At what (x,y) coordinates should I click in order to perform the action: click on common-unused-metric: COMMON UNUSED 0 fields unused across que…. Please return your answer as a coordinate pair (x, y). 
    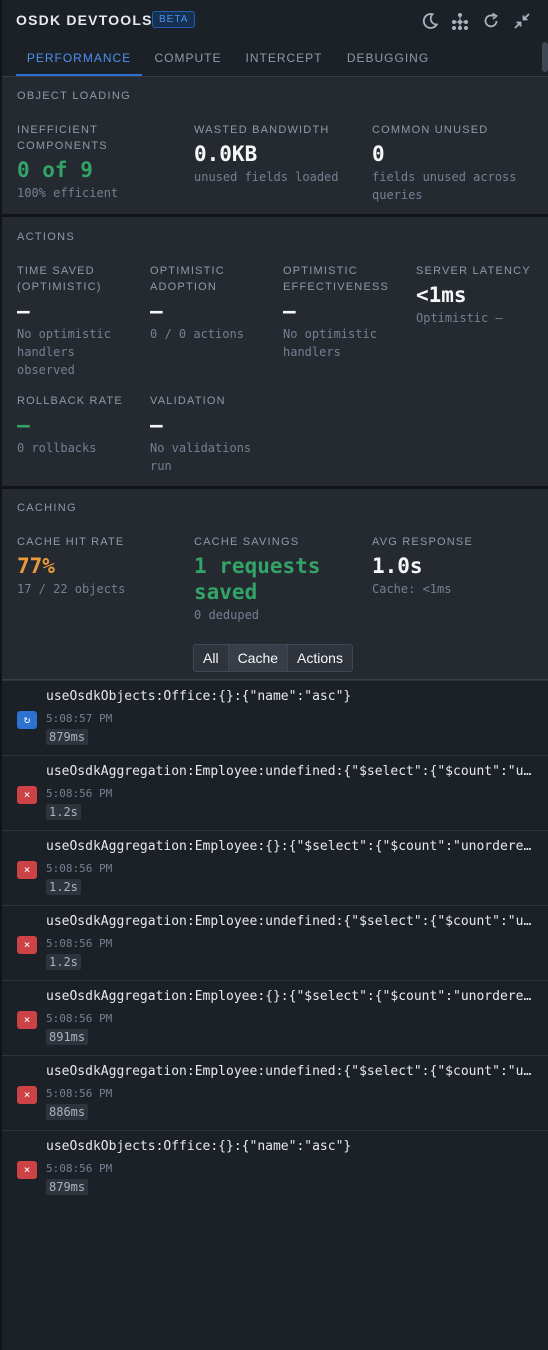
    Looking at the image, I should click on (452, 163).